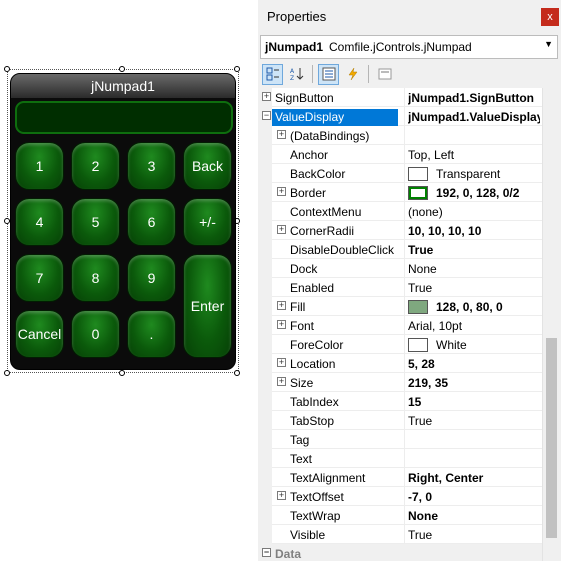 The image size is (561, 561). What do you see at coordinates (401, 439) in the screenshot?
I see `property-row: Tag` at bounding box center [401, 439].